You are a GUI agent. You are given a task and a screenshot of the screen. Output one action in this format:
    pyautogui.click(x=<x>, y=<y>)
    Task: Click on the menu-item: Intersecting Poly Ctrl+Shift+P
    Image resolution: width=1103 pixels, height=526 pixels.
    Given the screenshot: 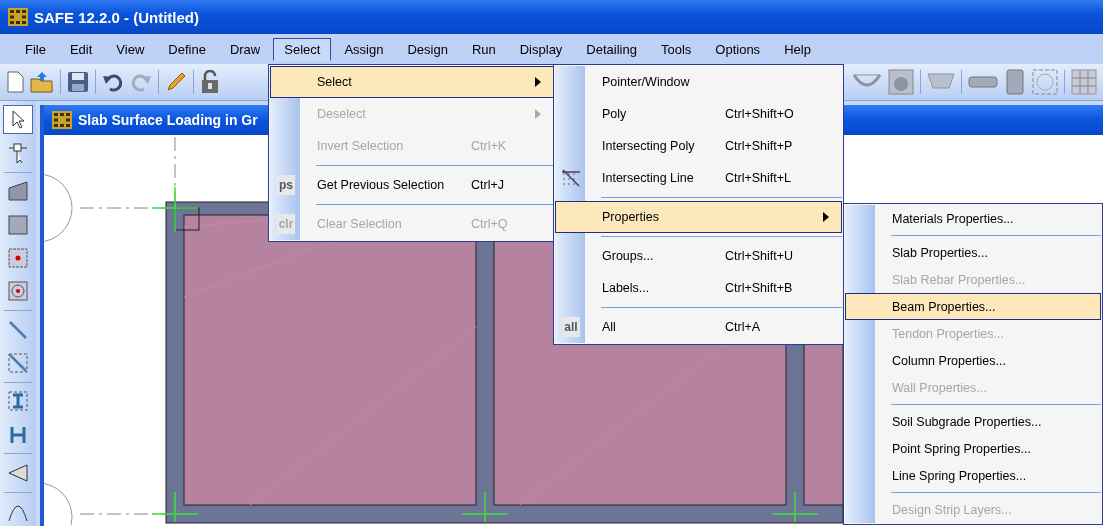 What is the action you would take?
    pyautogui.click(x=698, y=146)
    